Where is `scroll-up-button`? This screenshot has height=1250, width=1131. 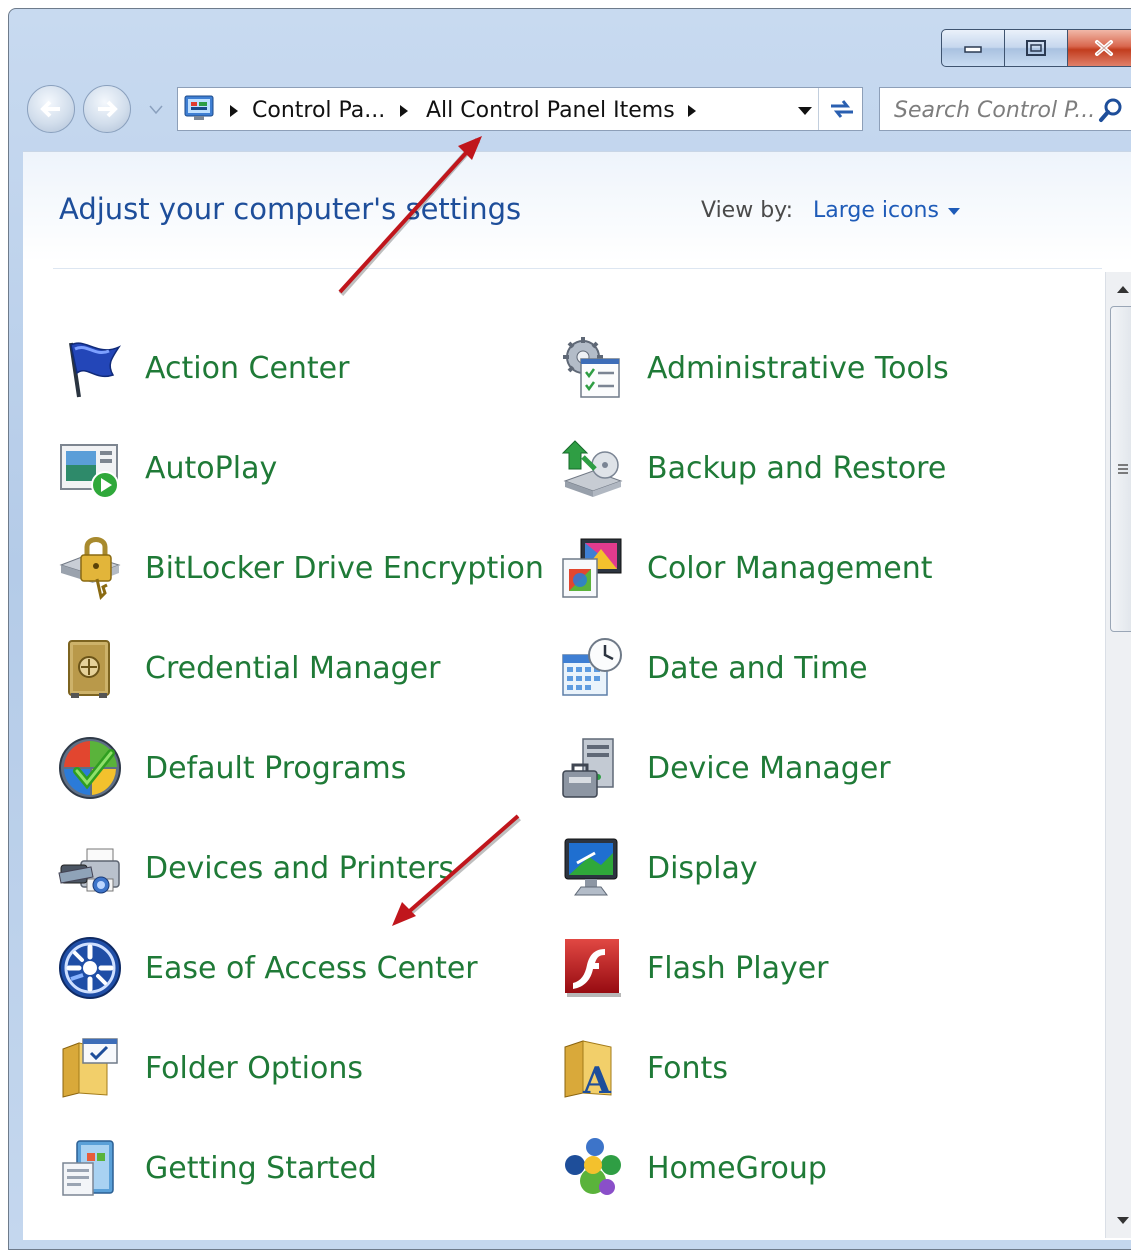
scroll-up-button is located at coordinates (1118, 289).